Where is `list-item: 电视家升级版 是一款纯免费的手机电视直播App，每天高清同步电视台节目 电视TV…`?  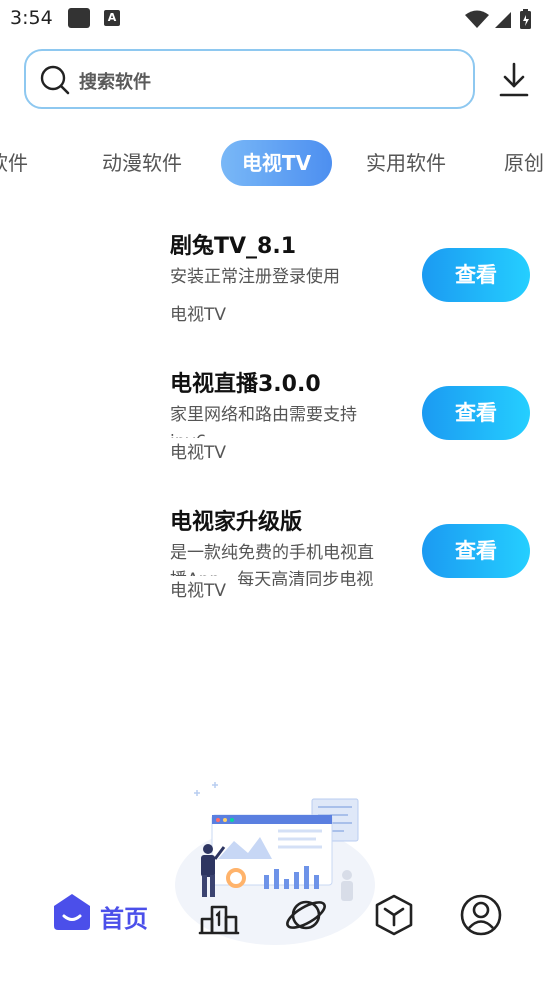
list-item: 电视家升级版 是一款纯免费的手机电视直播App，每天高清同步电视台节目 电视TV… is located at coordinates (276, 569).